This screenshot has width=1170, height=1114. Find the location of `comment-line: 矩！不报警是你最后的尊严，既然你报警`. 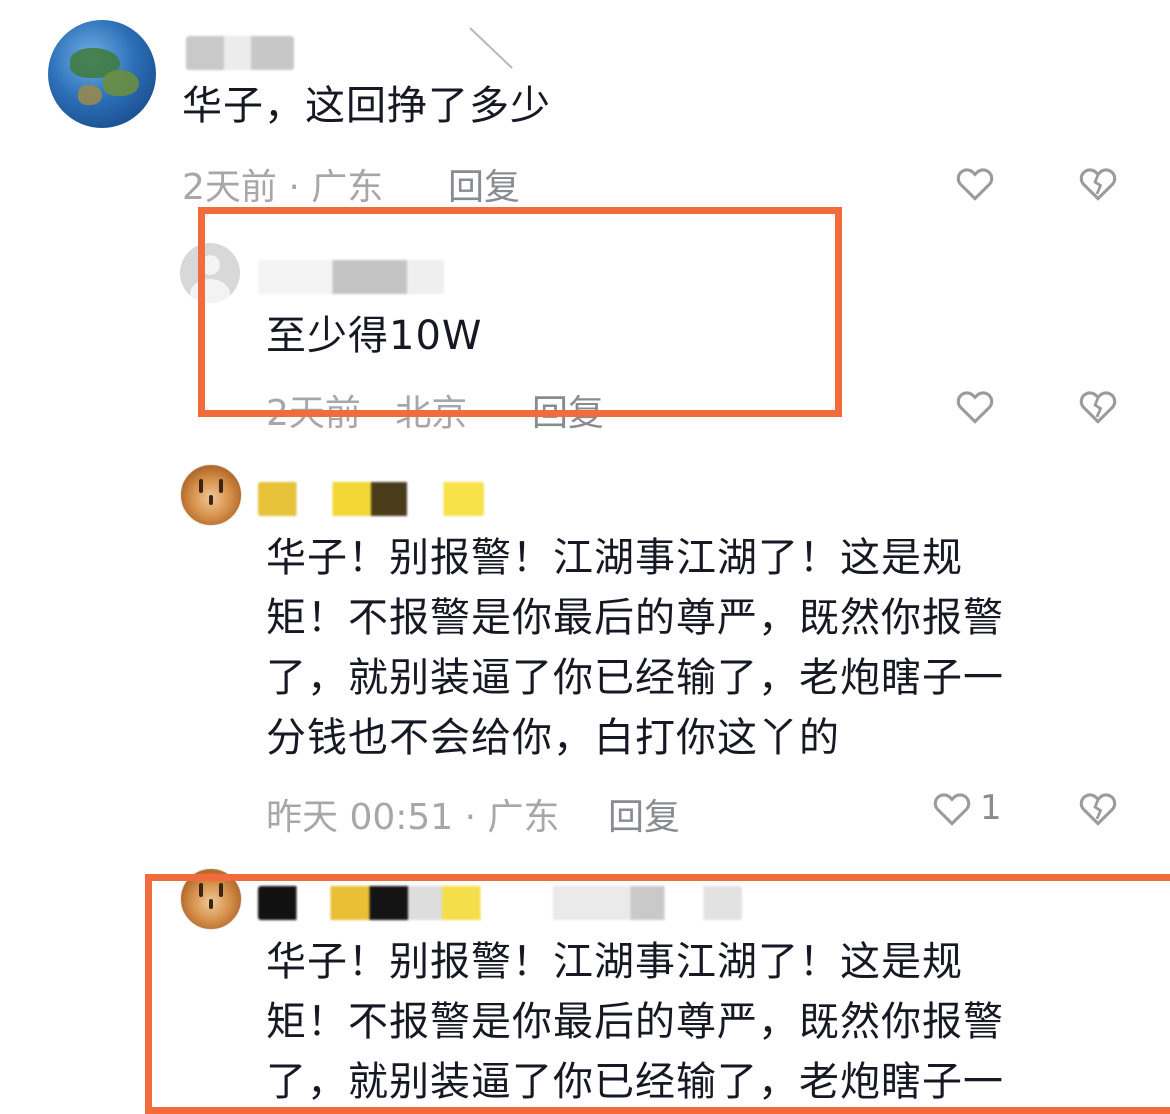

comment-line: 矩！不报警是你最后的尊严，既然你报警 is located at coordinates (635, 618).